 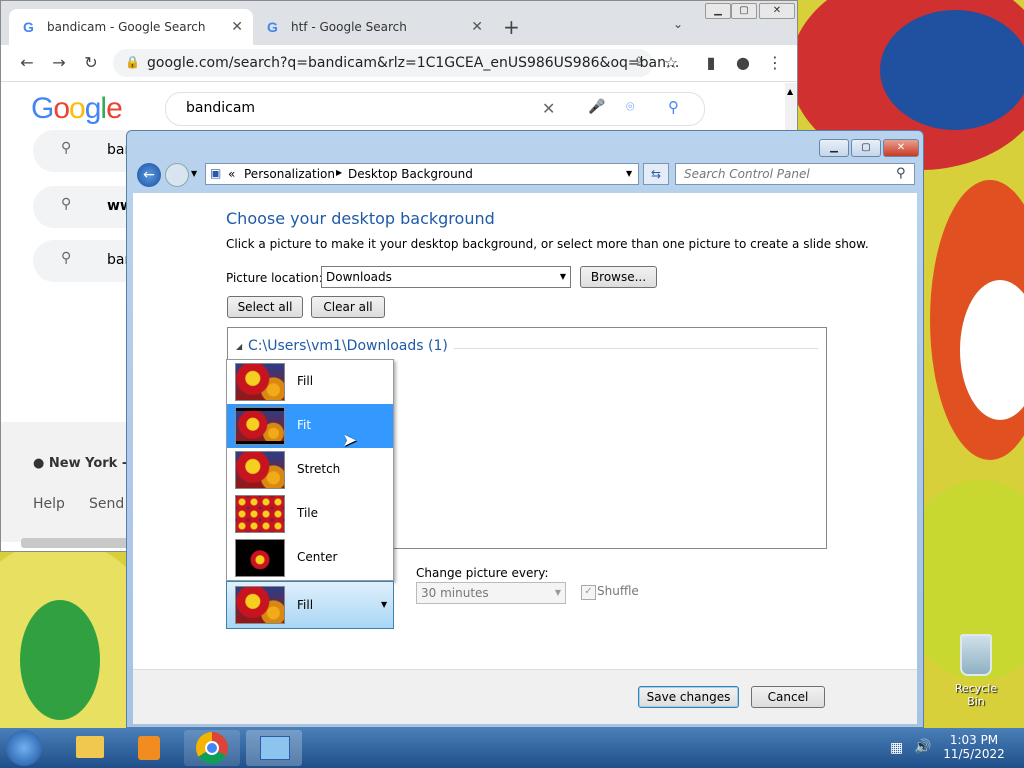 What do you see at coordinates (976, 695) in the screenshot?
I see `recycle-bin-label: Recycle Bin` at bounding box center [976, 695].